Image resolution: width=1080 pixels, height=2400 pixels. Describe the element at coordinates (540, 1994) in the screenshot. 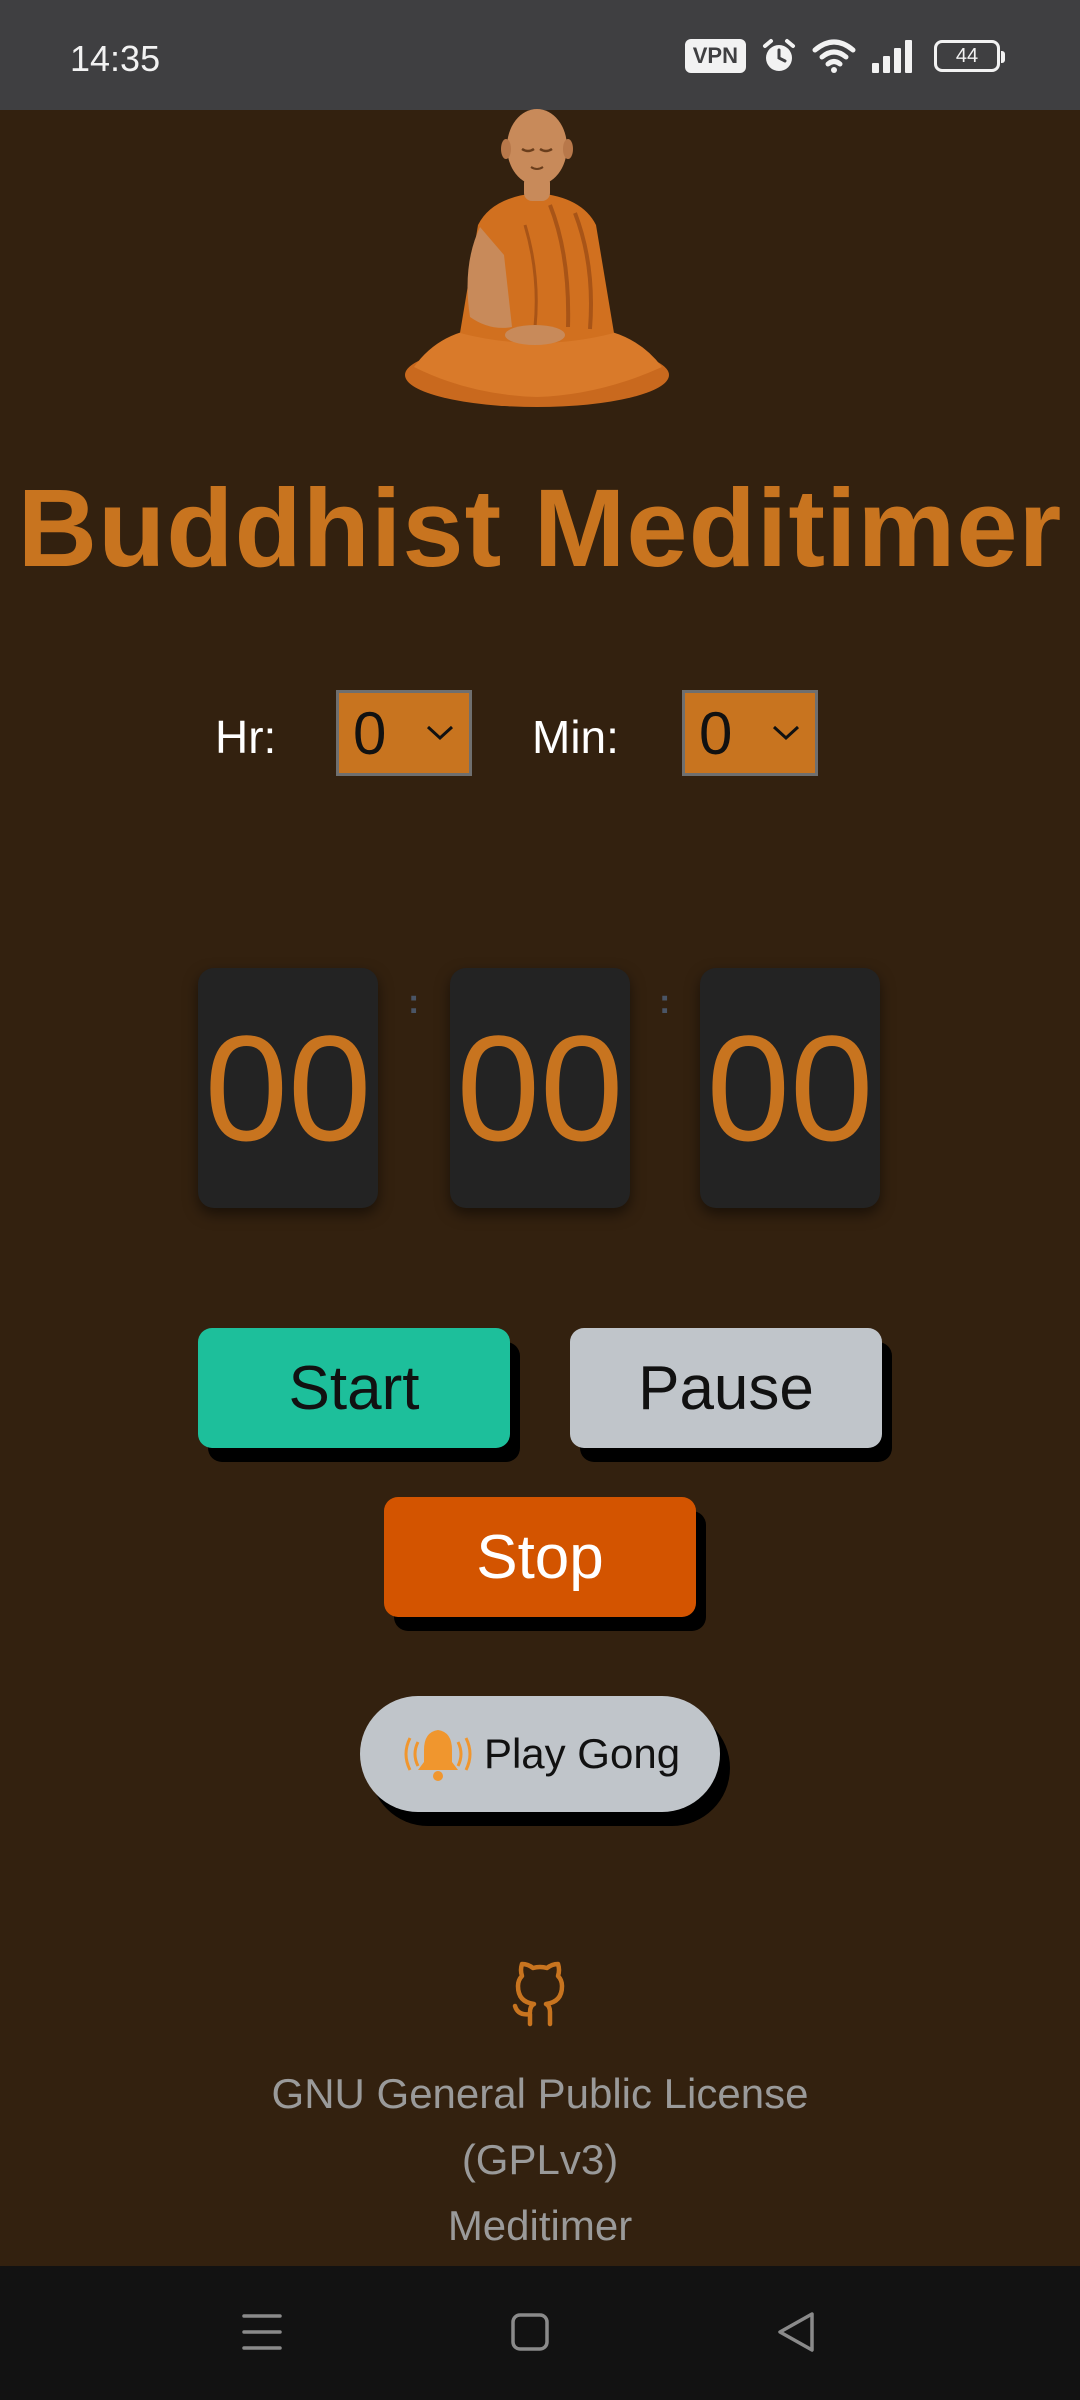

I see `github-icon` at that location.